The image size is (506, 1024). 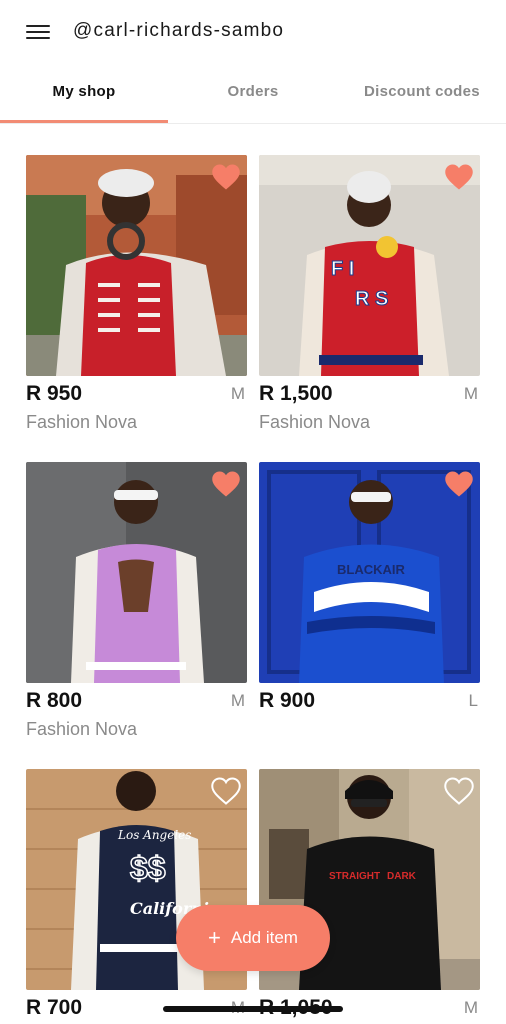 I want to click on tab-my-shop: My shop, so click(x=84, y=94).